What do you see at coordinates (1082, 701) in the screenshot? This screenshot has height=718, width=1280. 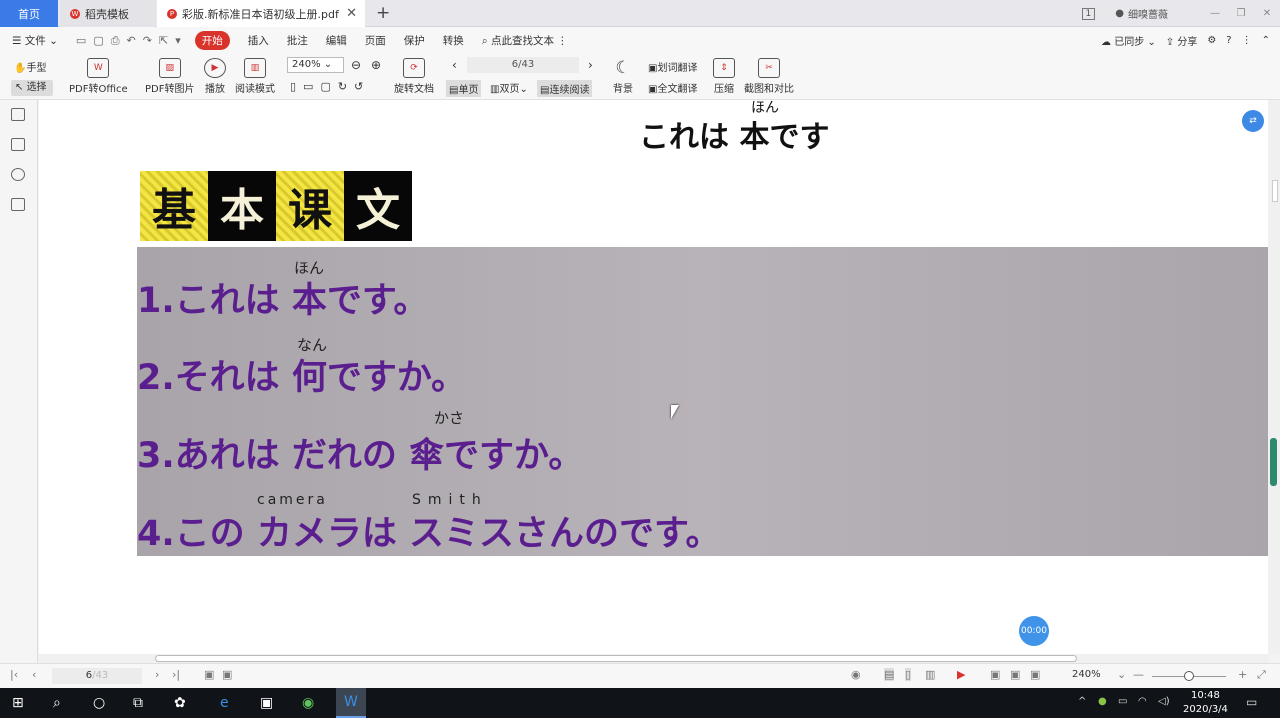 I see `tray-expand-icon: ^` at bounding box center [1082, 701].